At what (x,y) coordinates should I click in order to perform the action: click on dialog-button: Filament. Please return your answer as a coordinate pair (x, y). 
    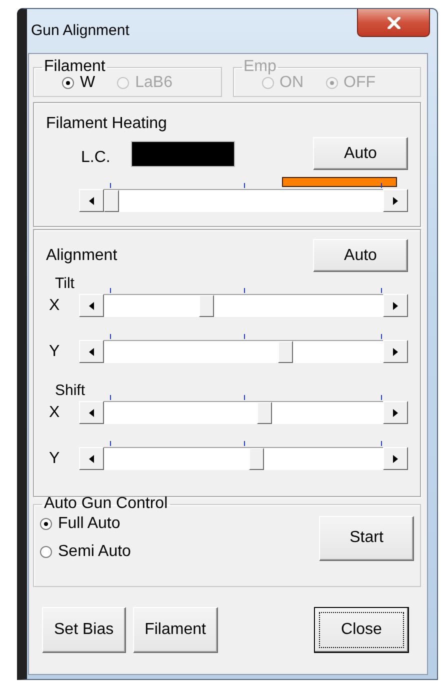
    Looking at the image, I should click on (175, 630).